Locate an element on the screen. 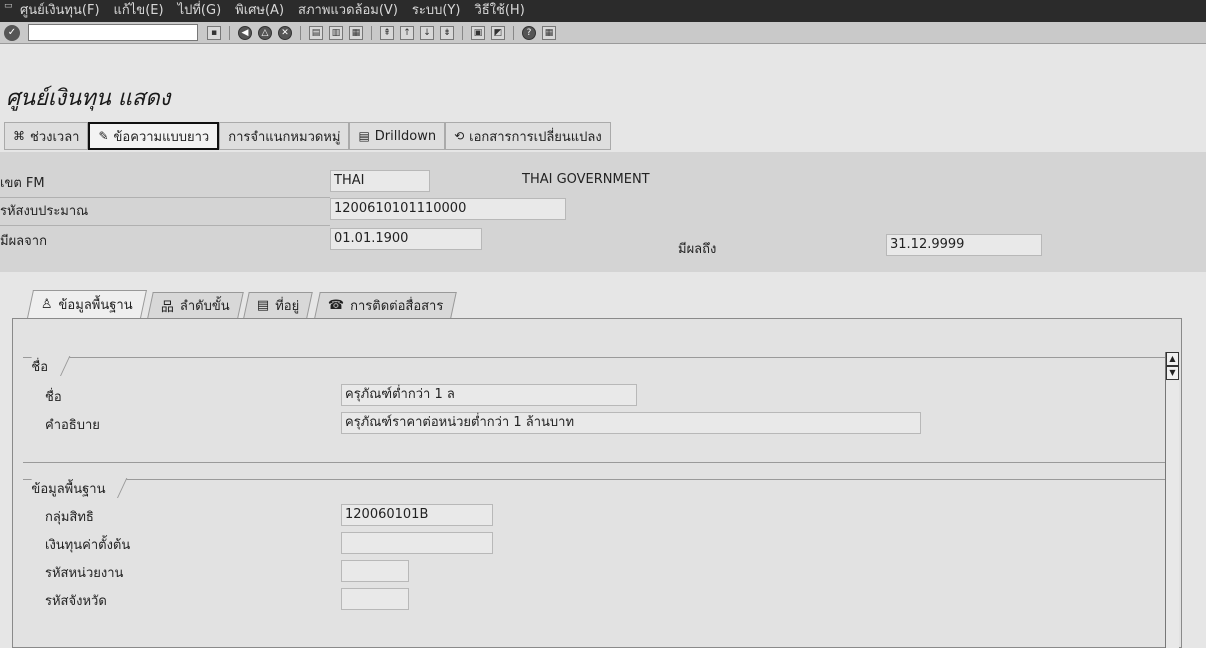 This screenshot has height=648, width=1206. save-icon: ▪ is located at coordinates (214, 32).